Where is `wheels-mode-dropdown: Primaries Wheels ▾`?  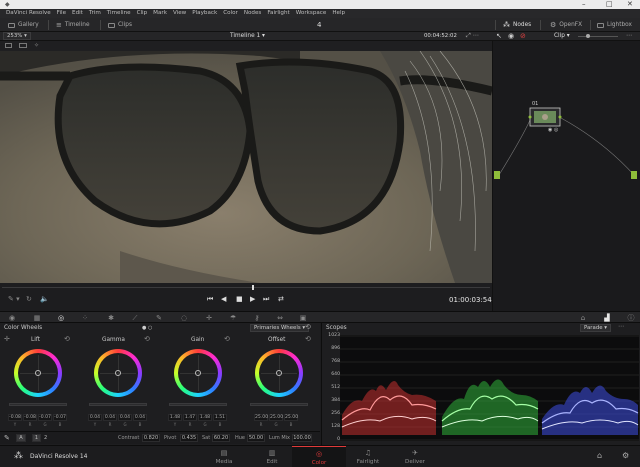 wheels-mode-dropdown: Primaries Wheels ▾ is located at coordinates (280, 328).